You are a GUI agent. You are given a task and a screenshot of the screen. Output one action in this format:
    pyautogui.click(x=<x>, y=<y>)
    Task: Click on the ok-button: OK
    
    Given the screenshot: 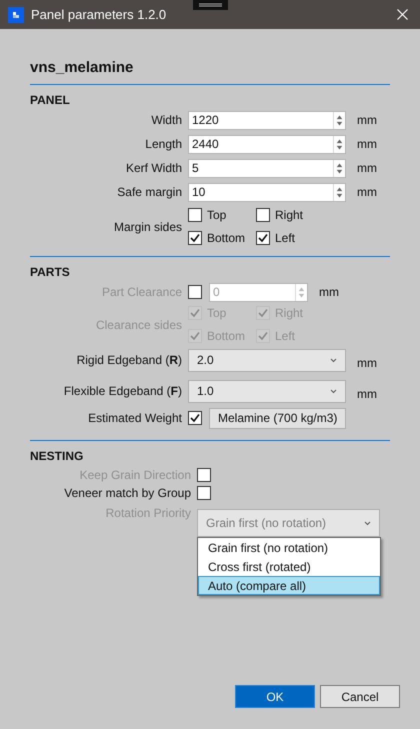 What is the action you would take?
    pyautogui.click(x=275, y=696)
    